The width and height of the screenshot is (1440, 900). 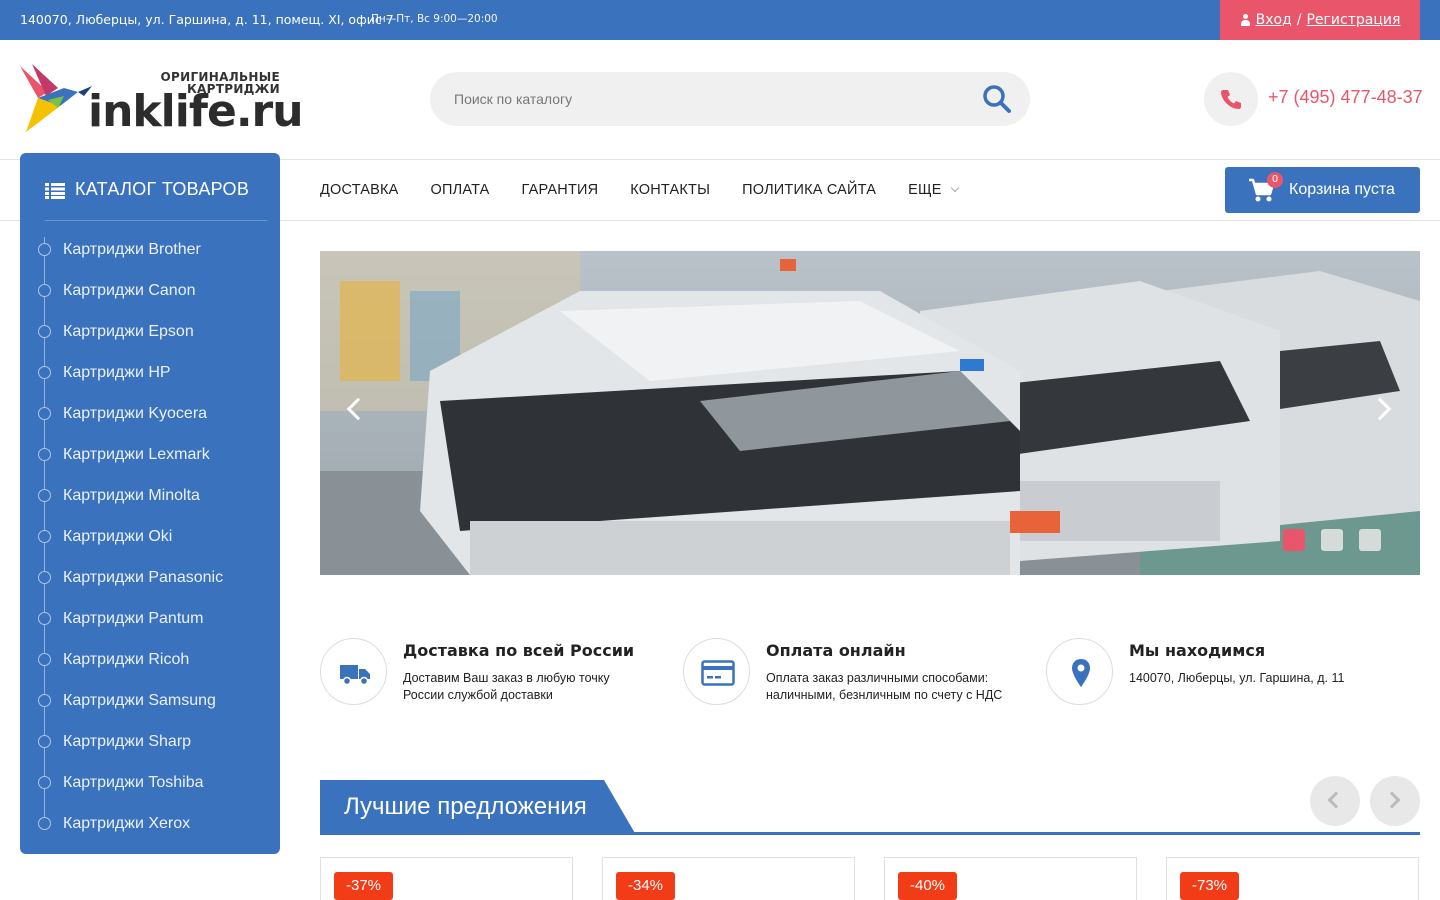 I want to click on catalog-item-kyocera: Картриджи Kyocera, so click(x=150, y=413).